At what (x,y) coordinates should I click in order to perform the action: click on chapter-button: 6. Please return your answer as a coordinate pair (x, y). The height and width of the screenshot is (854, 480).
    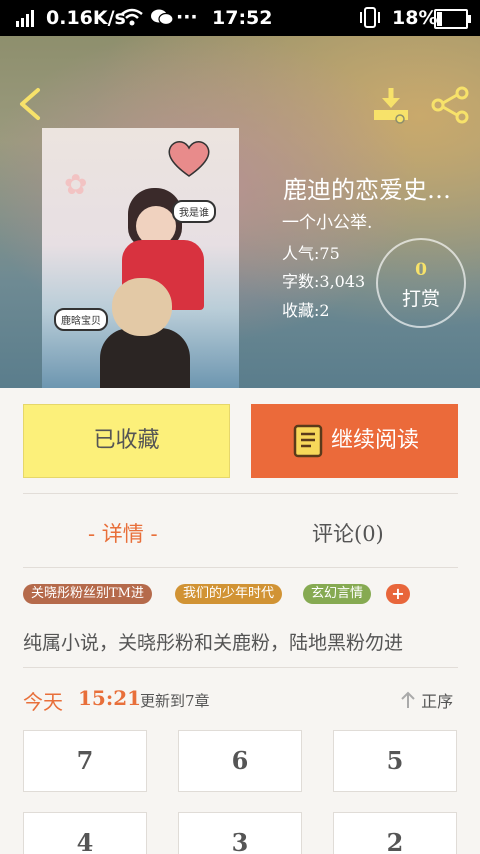
    Looking at the image, I should click on (240, 761).